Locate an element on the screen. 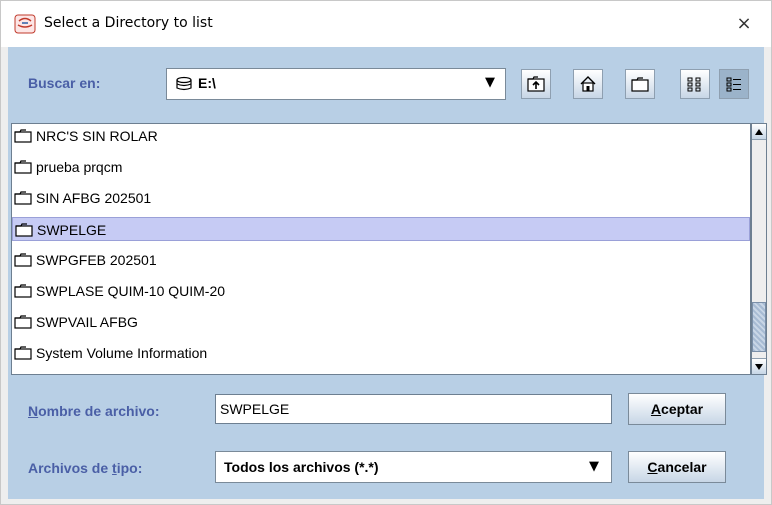 The height and width of the screenshot is (505, 772). window-title: Select a Directory to list is located at coordinates (128, 23).